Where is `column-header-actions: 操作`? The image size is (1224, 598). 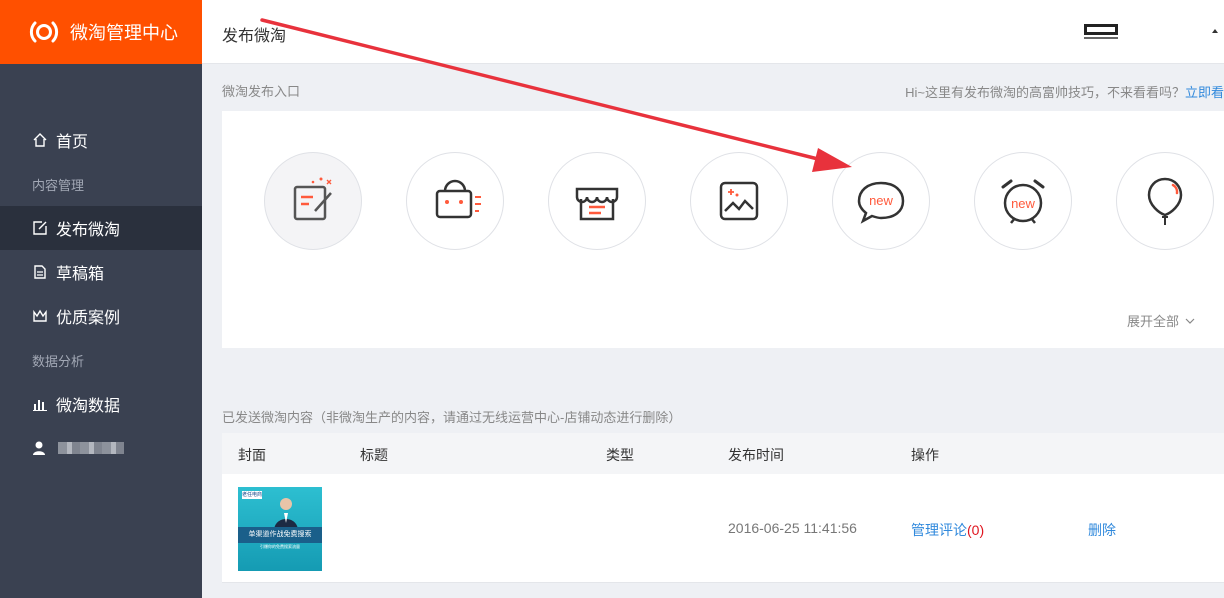
column-header-actions: 操作 is located at coordinates (925, 455).